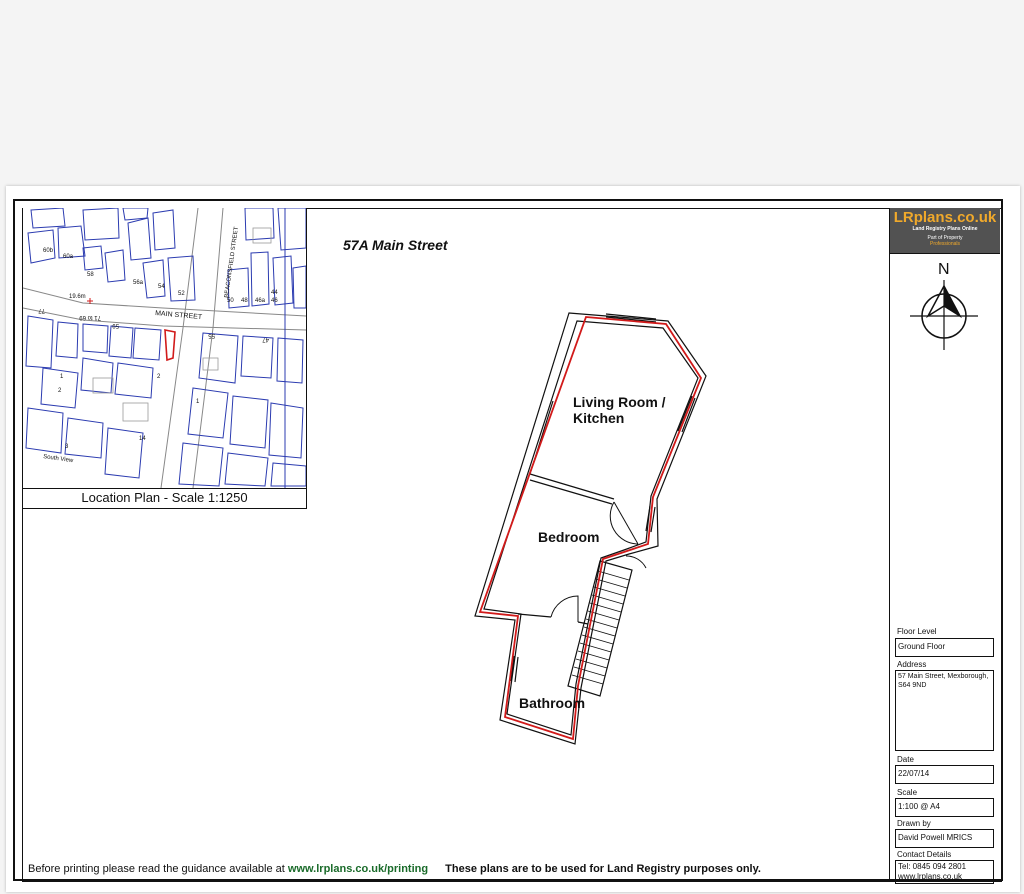  I want to click on ownership-boundary, so click(590, 528).